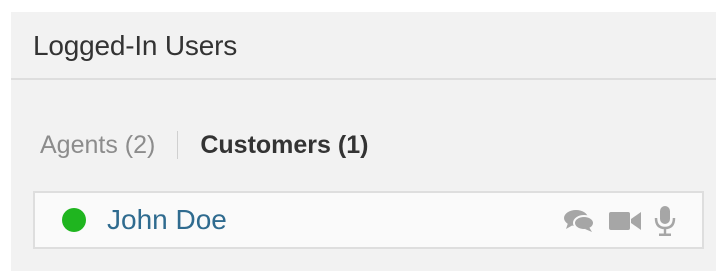 The height and width of the screenshot is (271, 716). I want to click on user-name-link: John Doe, so click(167, 220).